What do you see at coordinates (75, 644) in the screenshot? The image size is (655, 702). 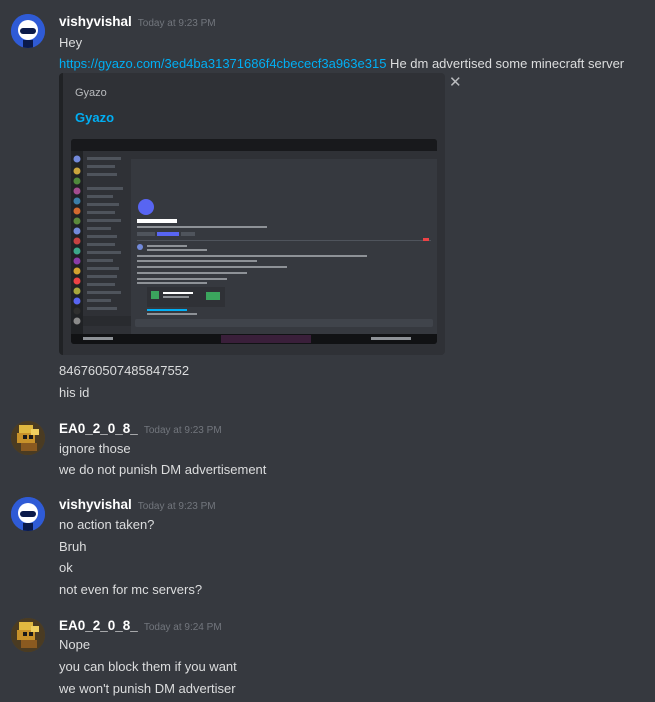 I see `message-text: Nope` at bounding box center [75, 644].